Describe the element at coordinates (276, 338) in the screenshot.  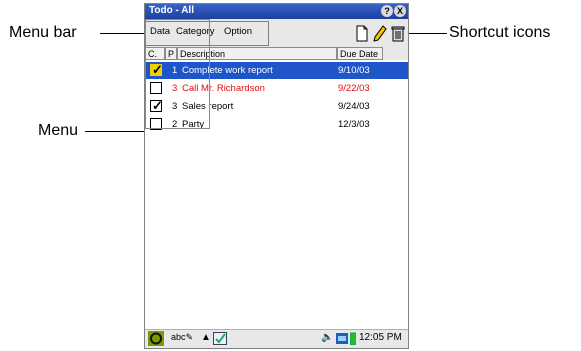
I see `status-bar: abc✎ ▲ 🔈 12:05 PM` at that location.